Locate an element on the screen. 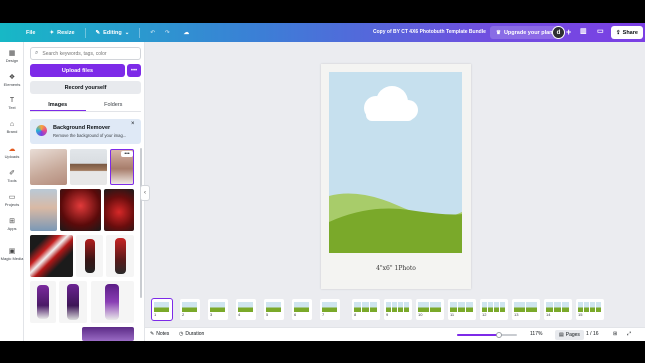 This screenshot has width=645, height=363. uploads-icon: ☁ is located at coordinates (12, 149).